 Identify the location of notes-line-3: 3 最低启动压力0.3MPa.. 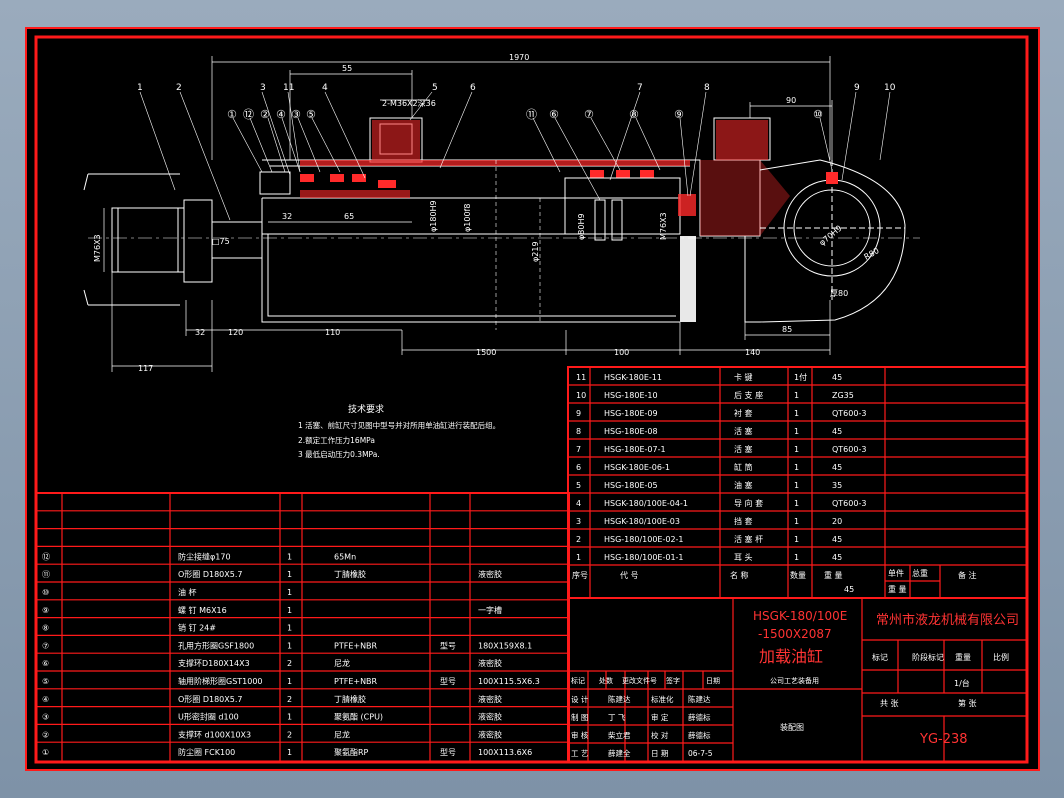
(339, 454).